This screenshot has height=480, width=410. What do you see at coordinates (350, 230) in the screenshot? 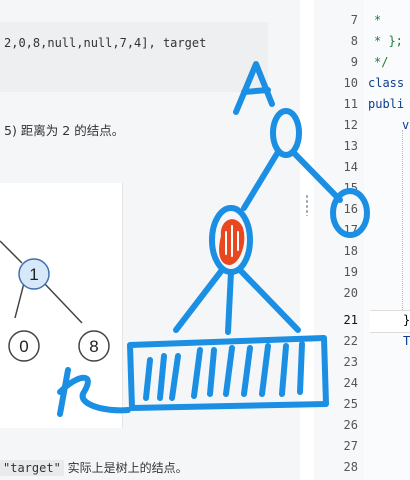
I see `line-number: 17` at bounding box center [350, 230].